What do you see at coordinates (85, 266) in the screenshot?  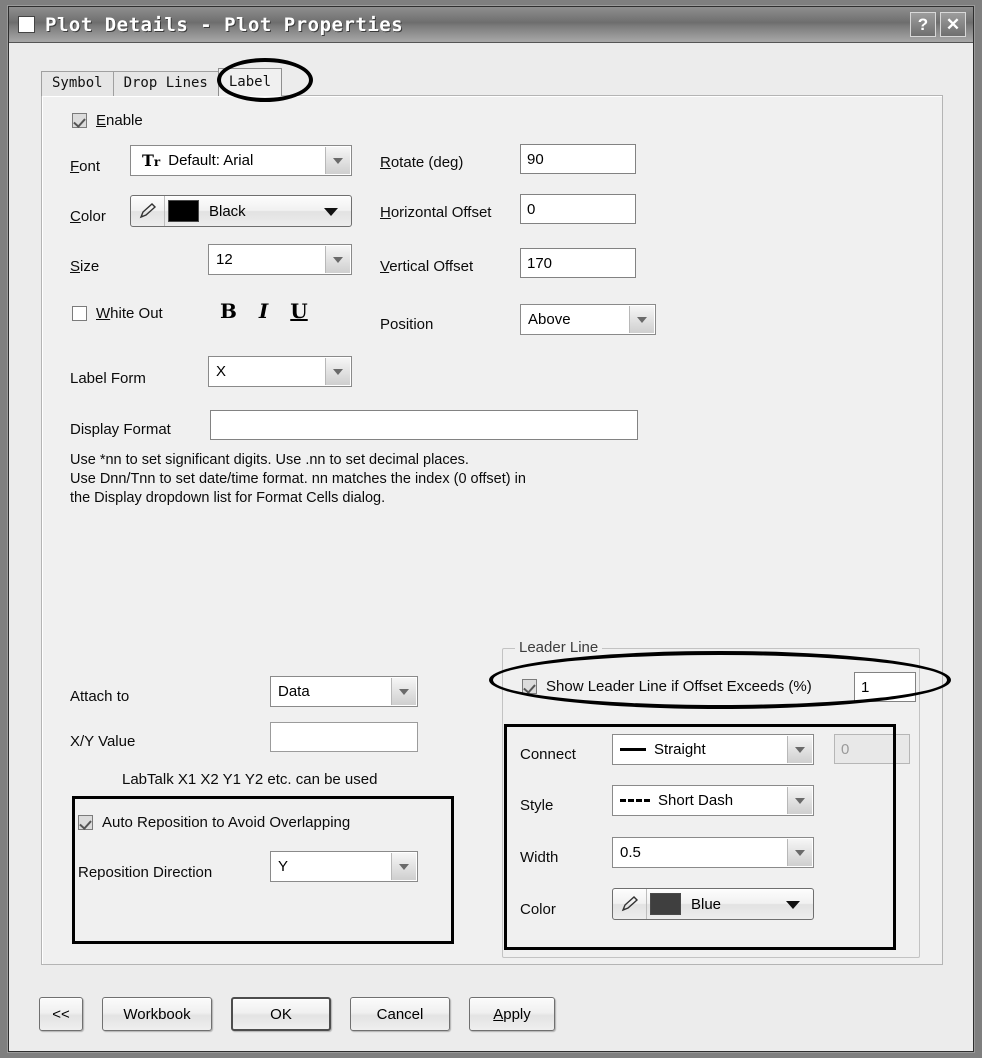 I see `size-label: Size` at bounding box center [85, 266].